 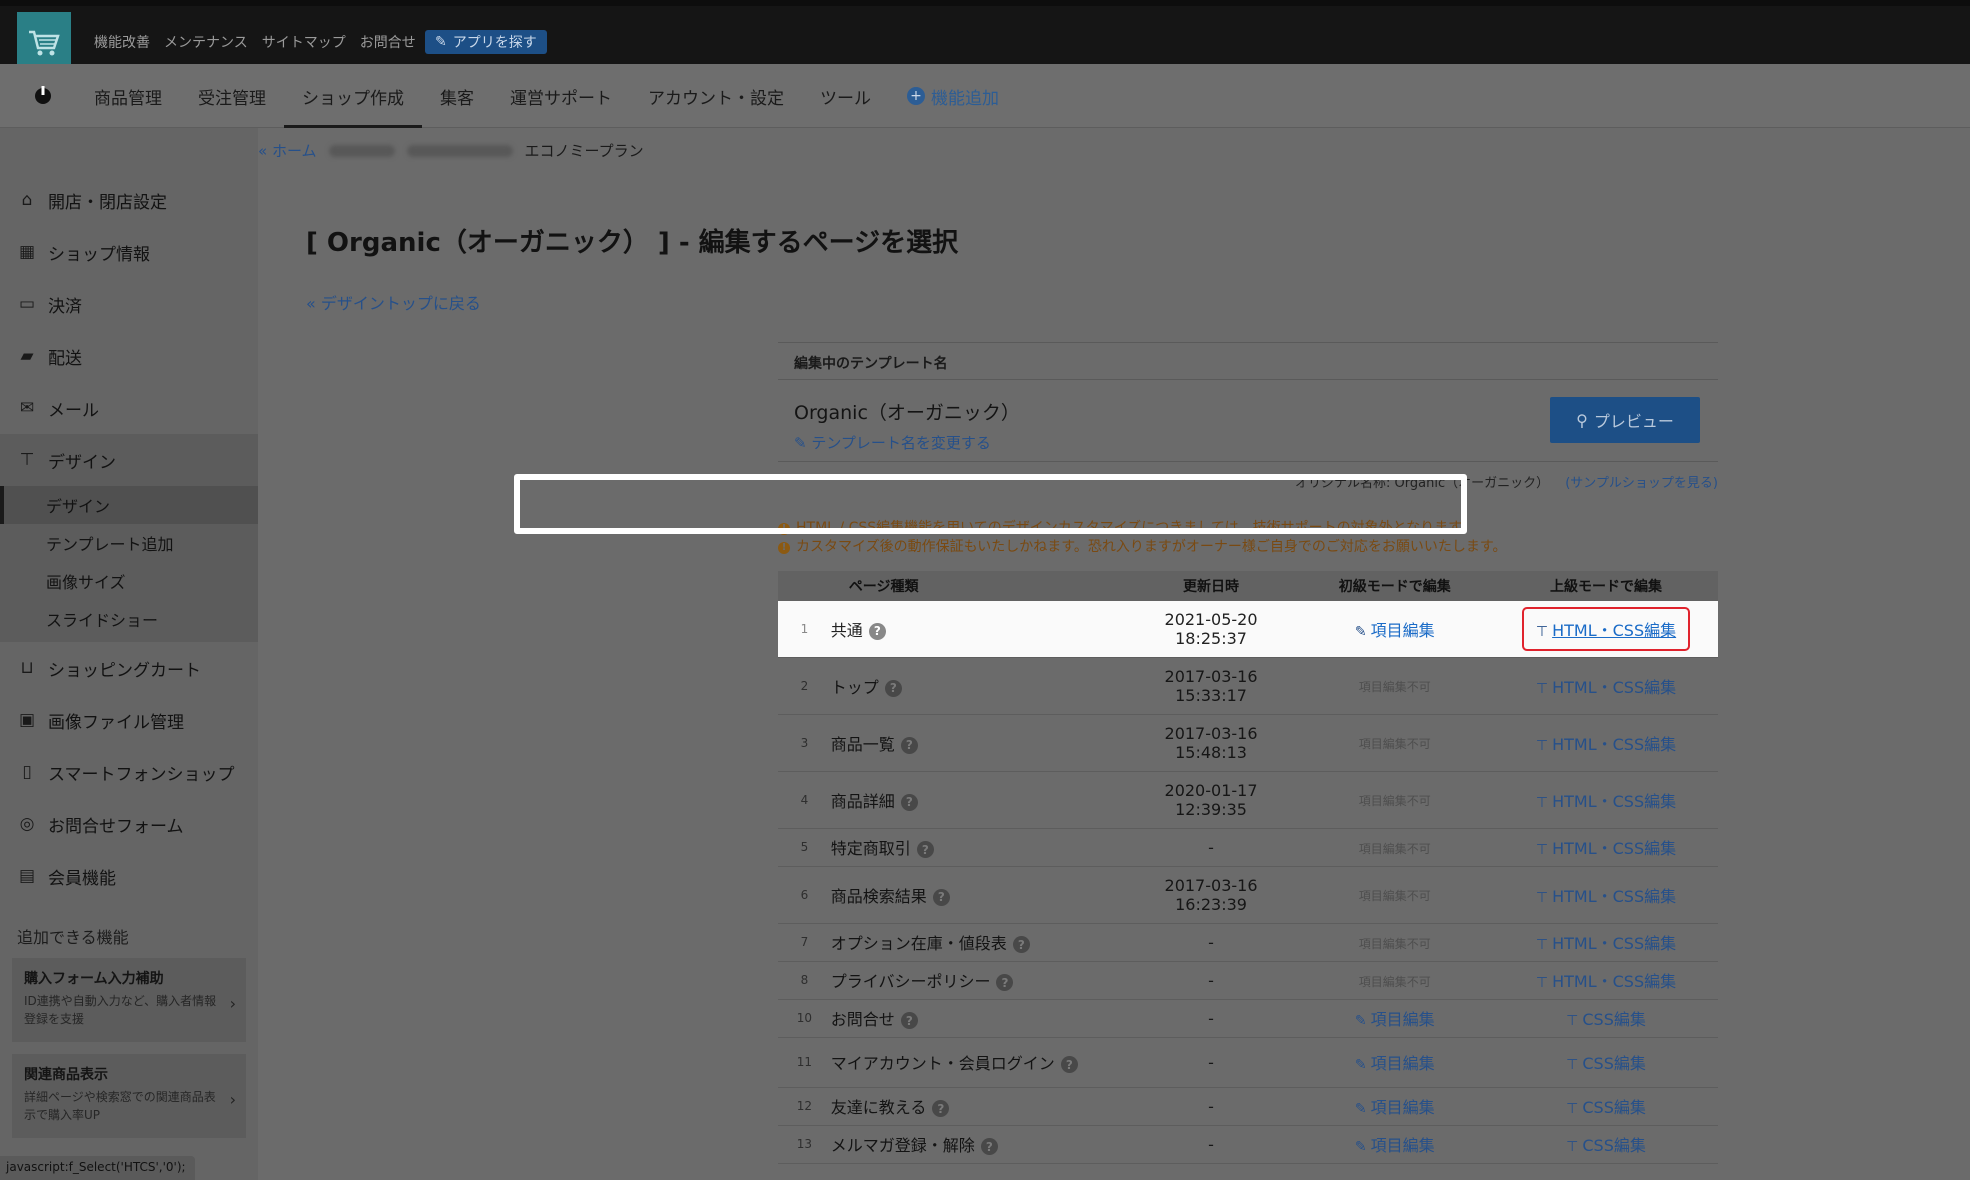 I want to click on sidebar-item-label: スマートフォンショップ, so click(x=141, y=774).